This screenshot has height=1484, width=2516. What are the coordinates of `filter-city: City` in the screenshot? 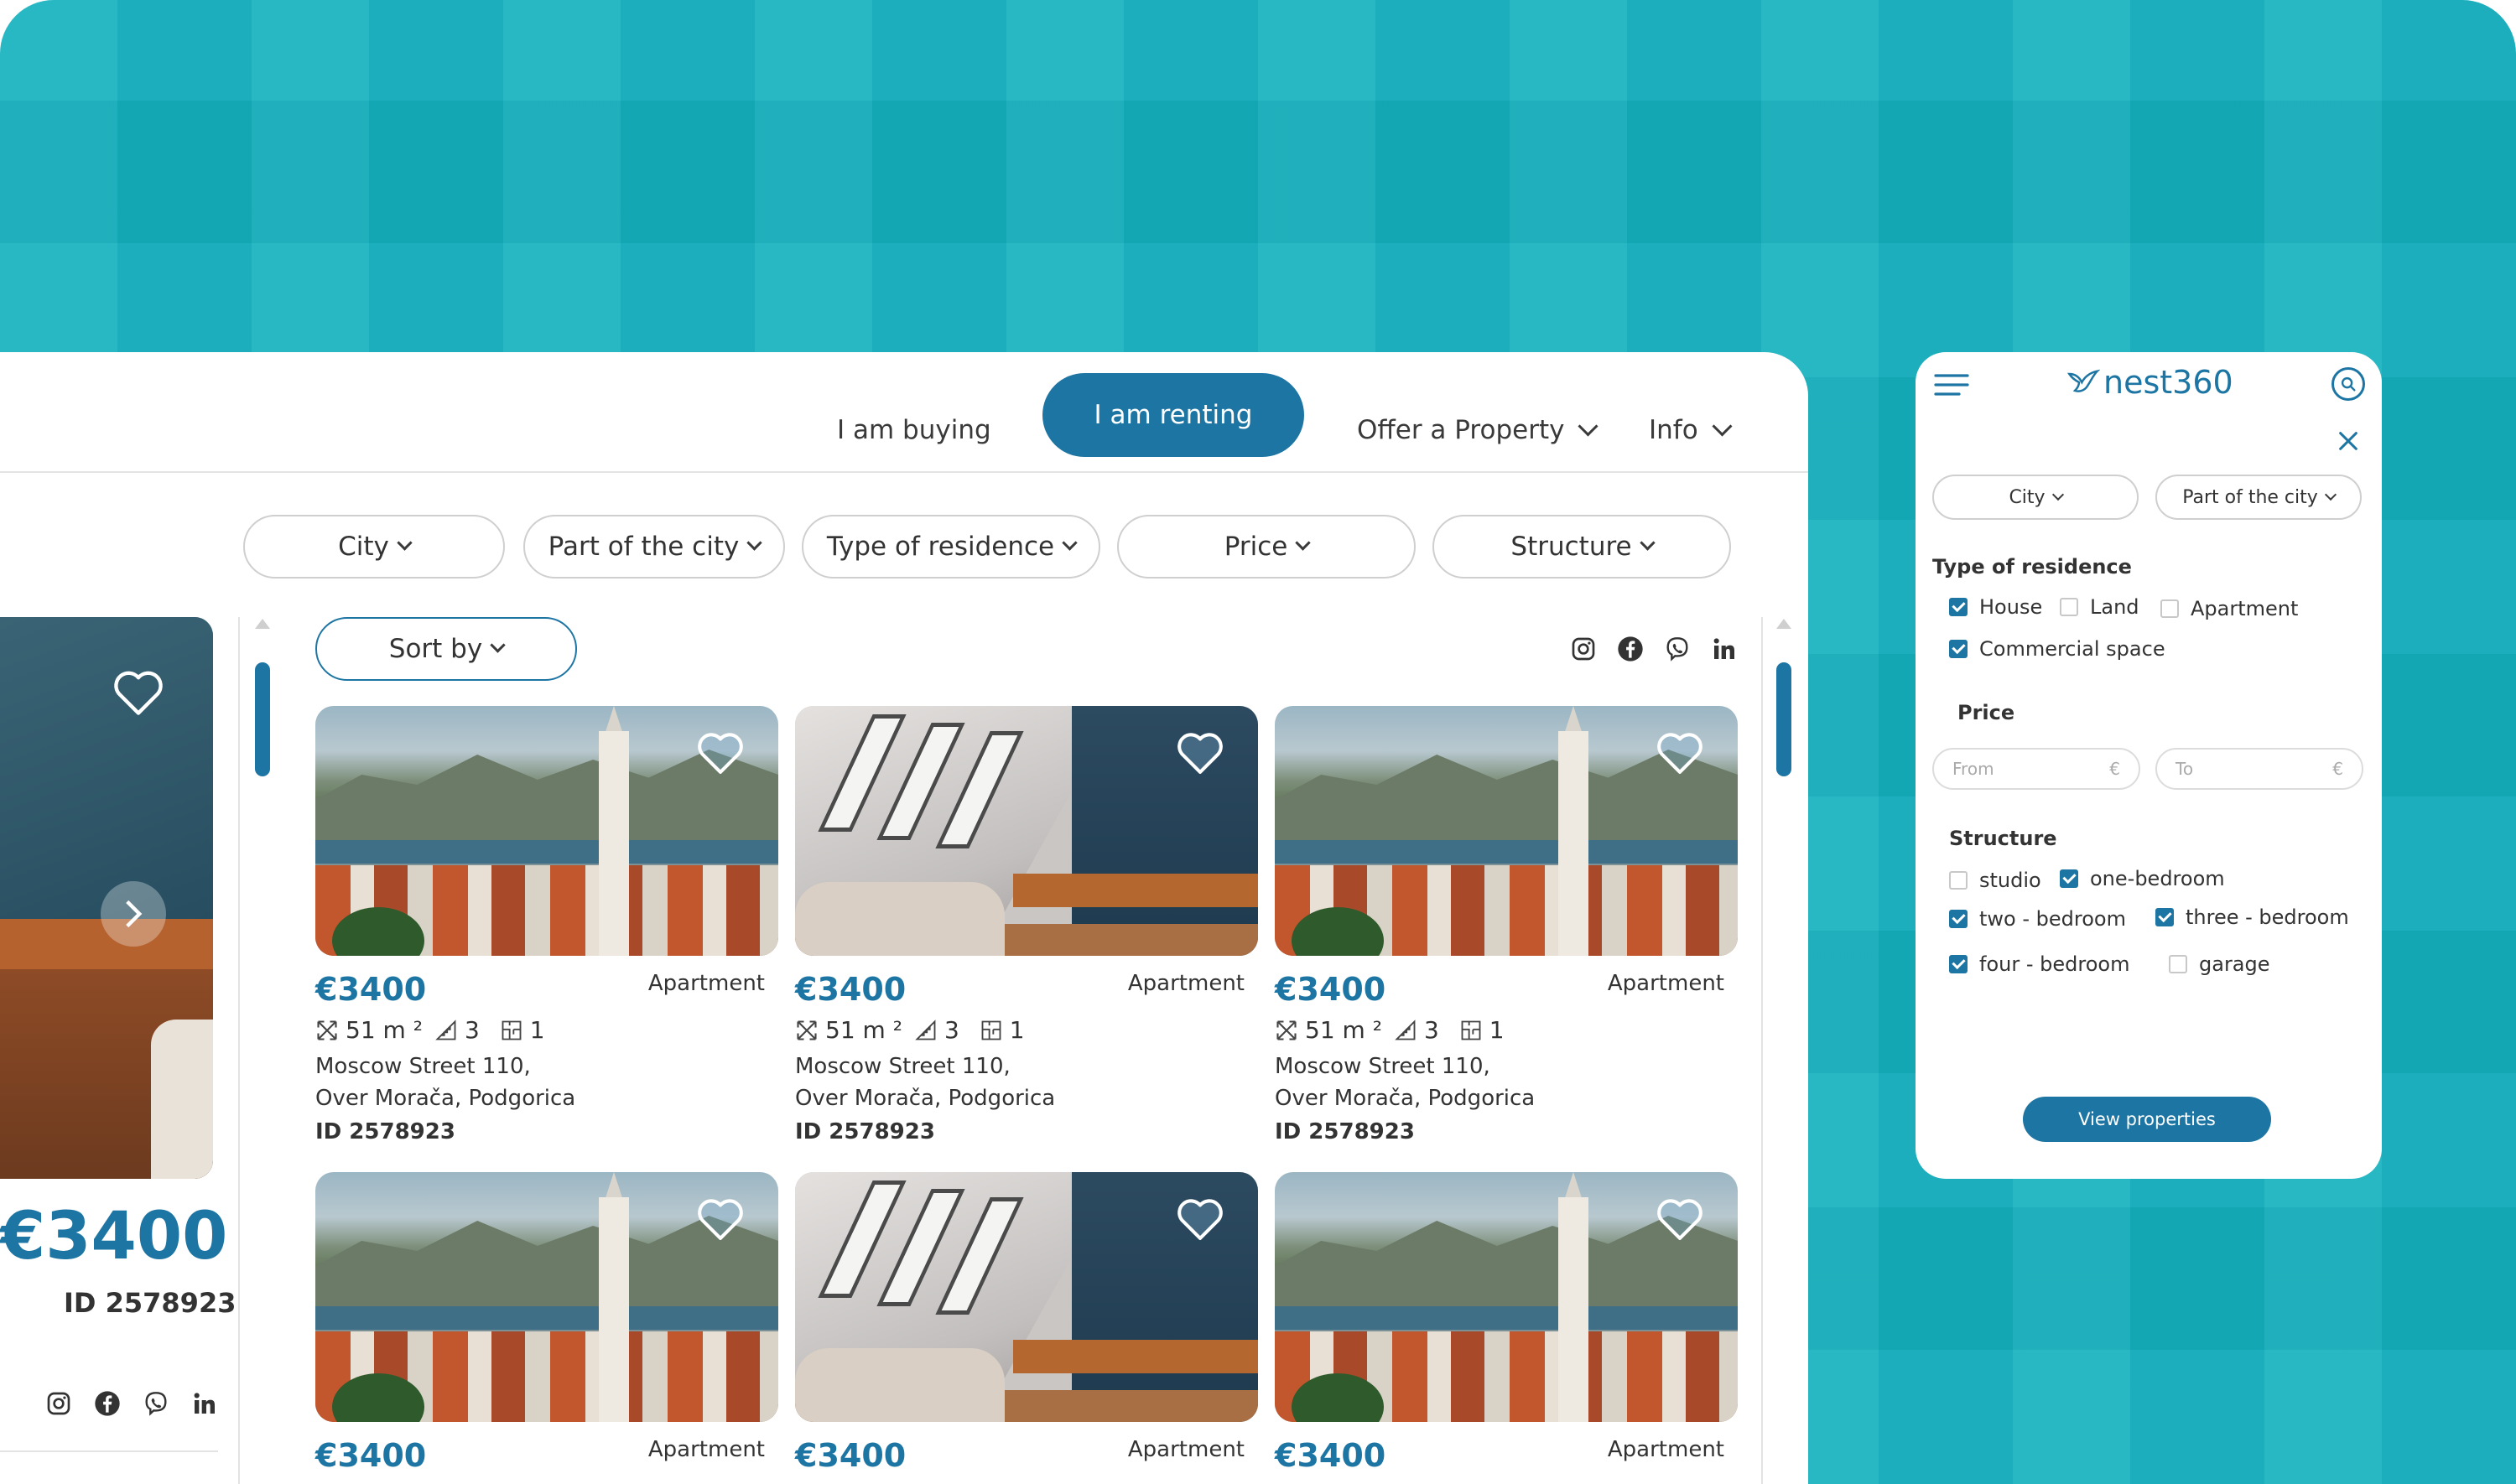 It's located at (374, 547).